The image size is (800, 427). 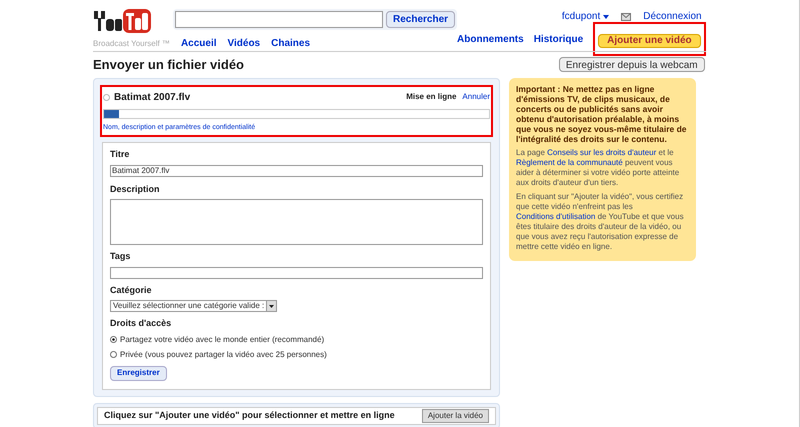 What do you see at coordinates (600, 222) in the screenshot?
I see `notice-paragraph: En cliquant sur "Ajouter la vidéo", vous certifiez que cette vidéo n'enfreint pas les Conditions d'utilisation de YouTube et que vous êtes titulaire des droits d'auteur de la vidéo, ou que vous avez reçu l'autorisation expresse de mettre cette vidéo en ligne.` at bounding box center [600, 222].